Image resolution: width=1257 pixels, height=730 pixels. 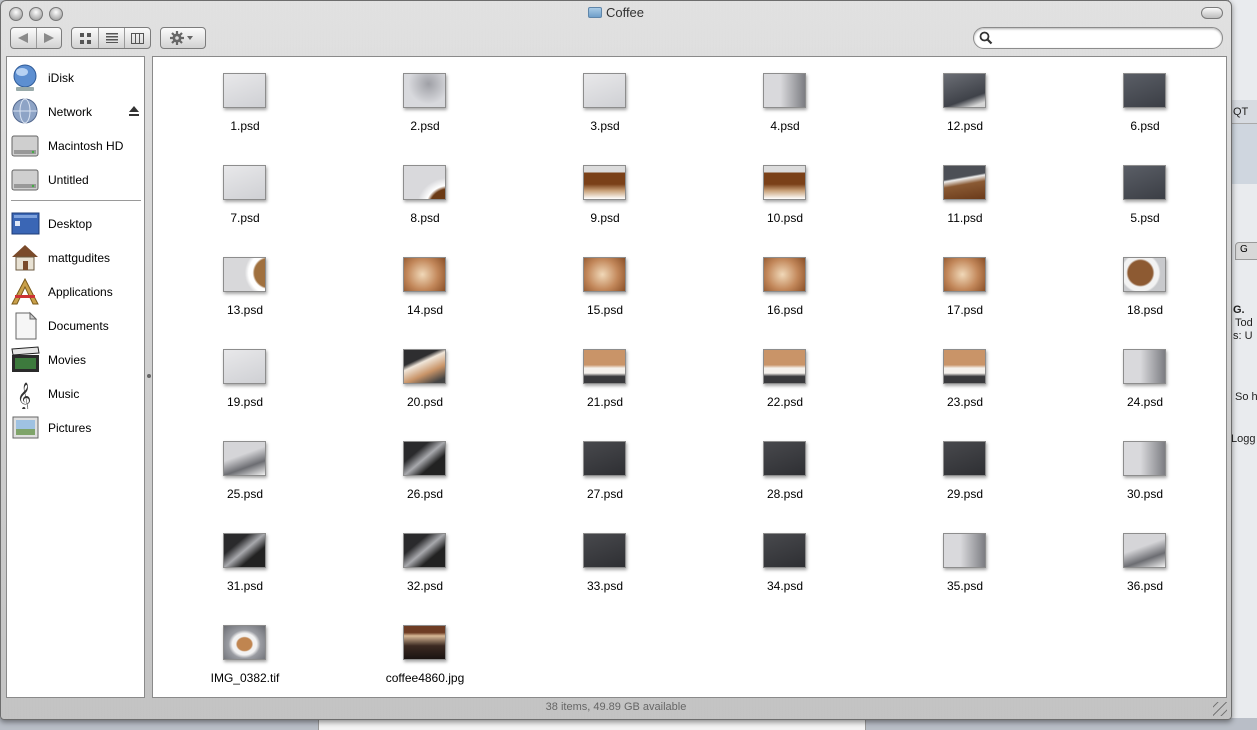 What do you see at coordinates (85, 38) in the screenshot?
I see `icon-view-button` at bounding box center [85, 38].